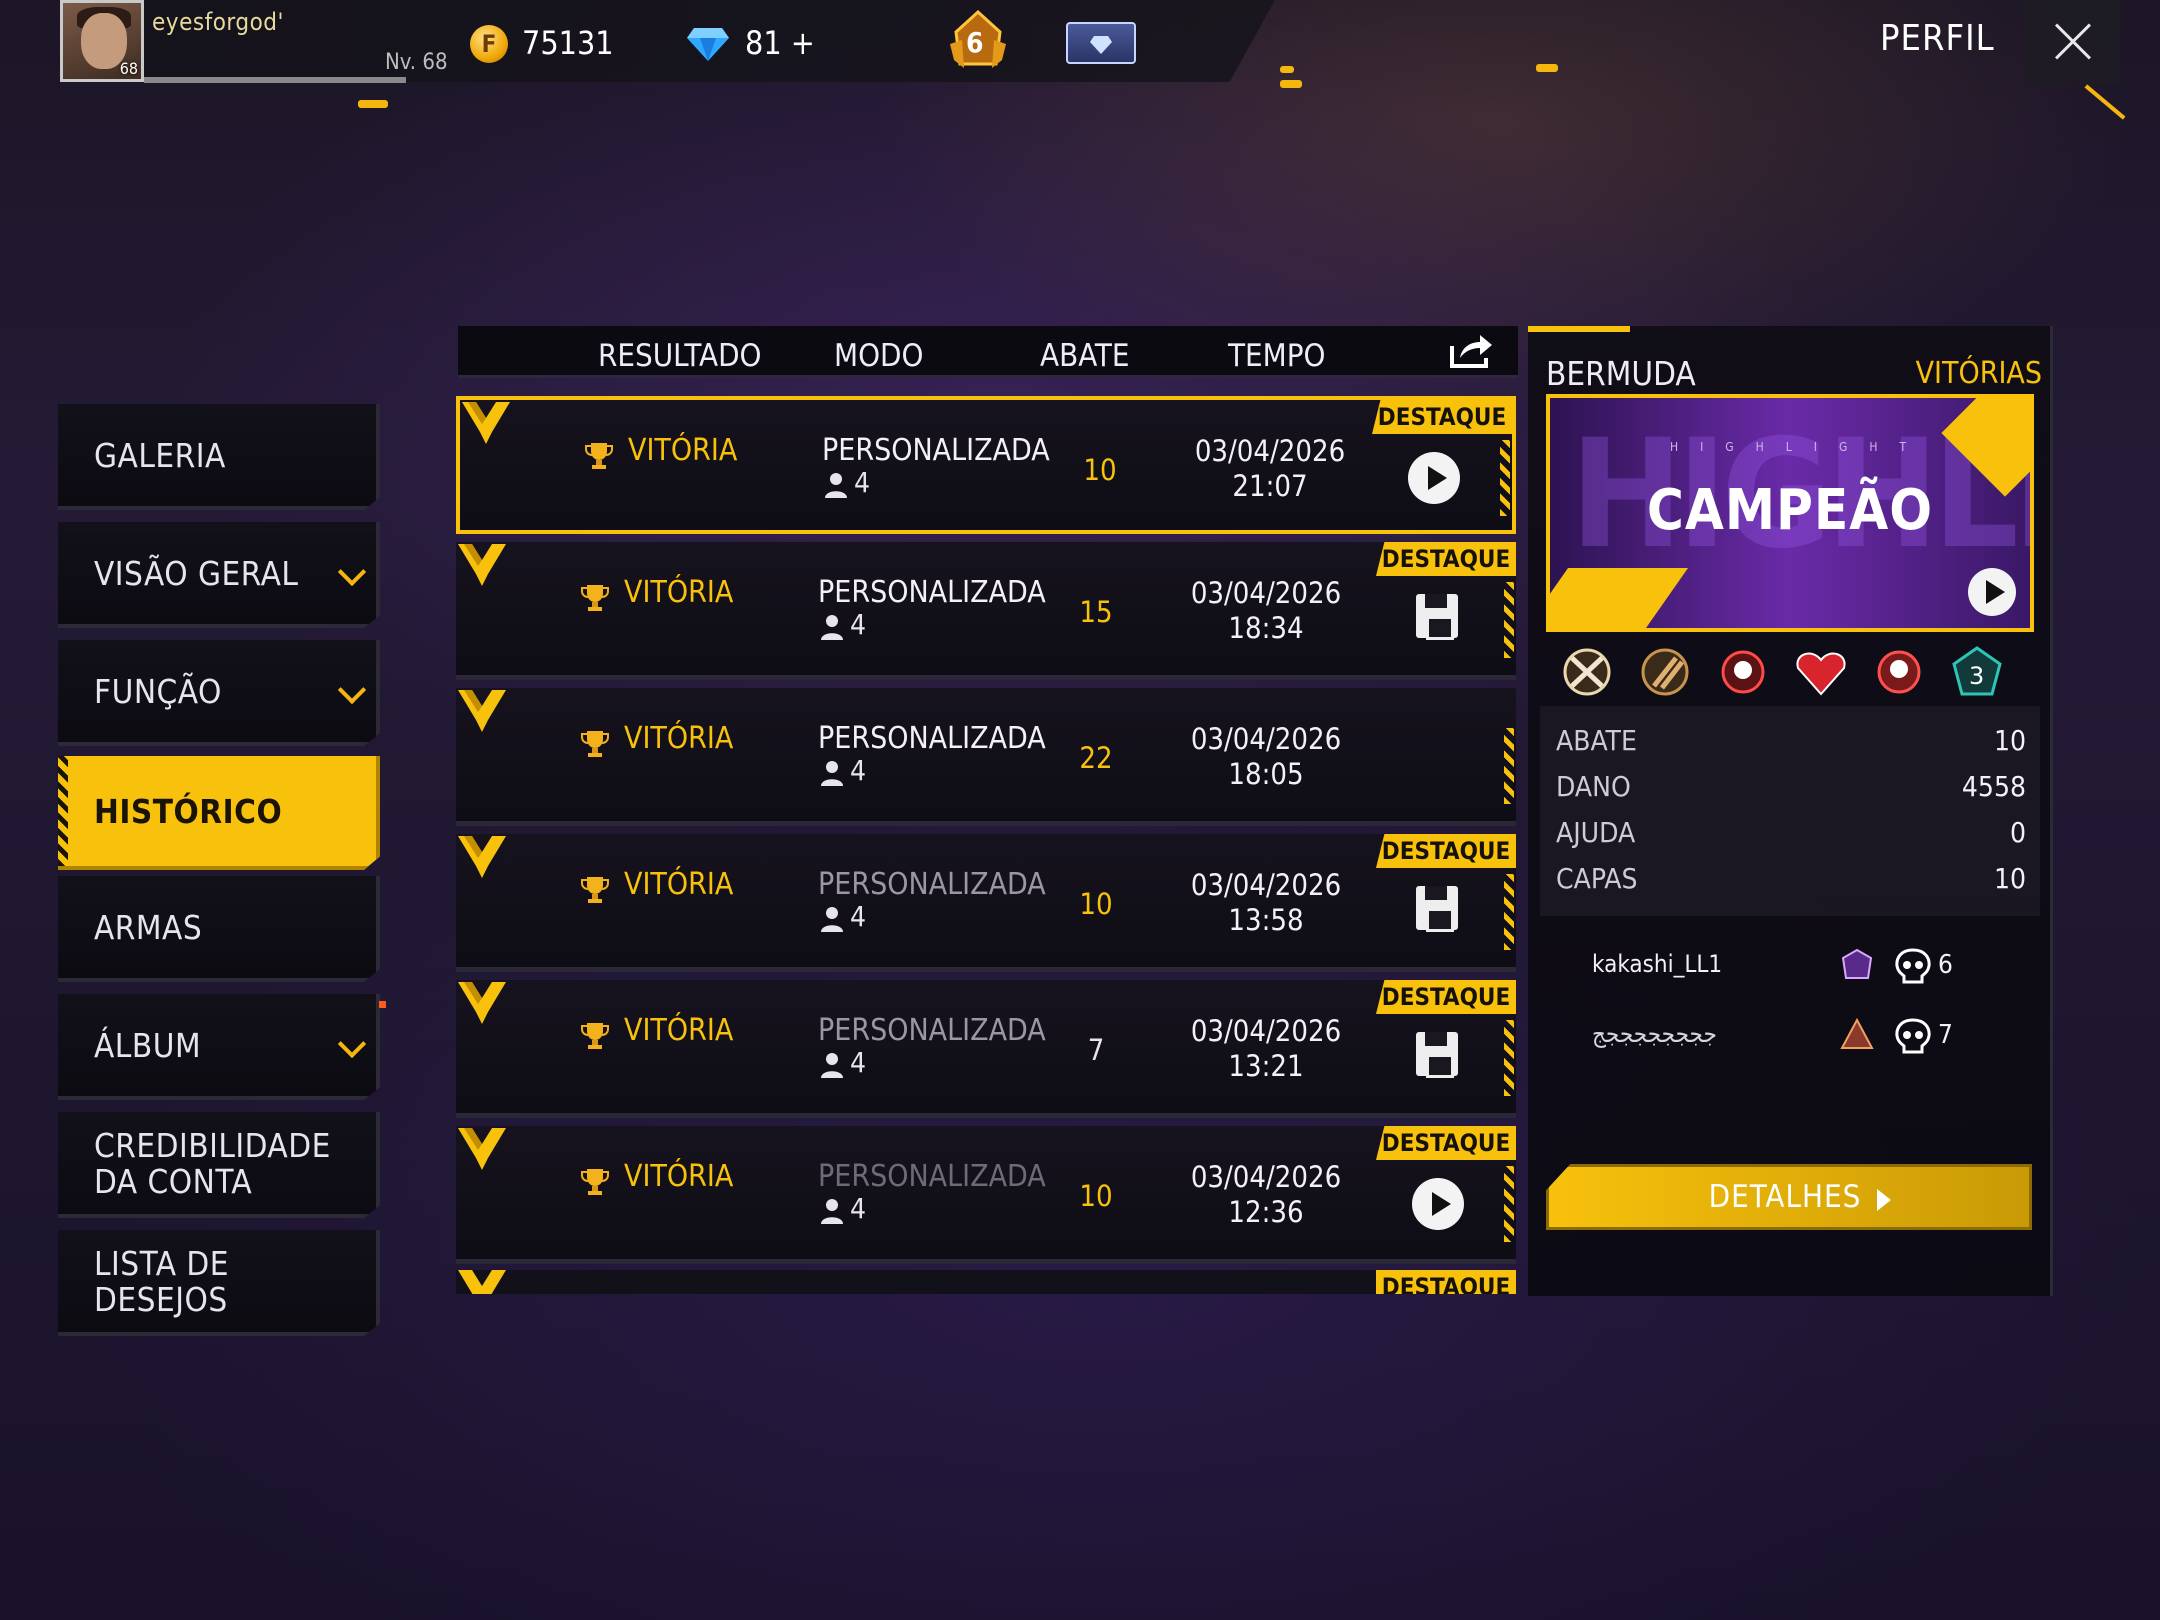 Image resolution: width=2160 pixels, height=1620 pixels. What do you see at coordinates (1789, 1197) in the screenshot?
I see `details-button: DETALHES` at bounding box center [1789, 1197].